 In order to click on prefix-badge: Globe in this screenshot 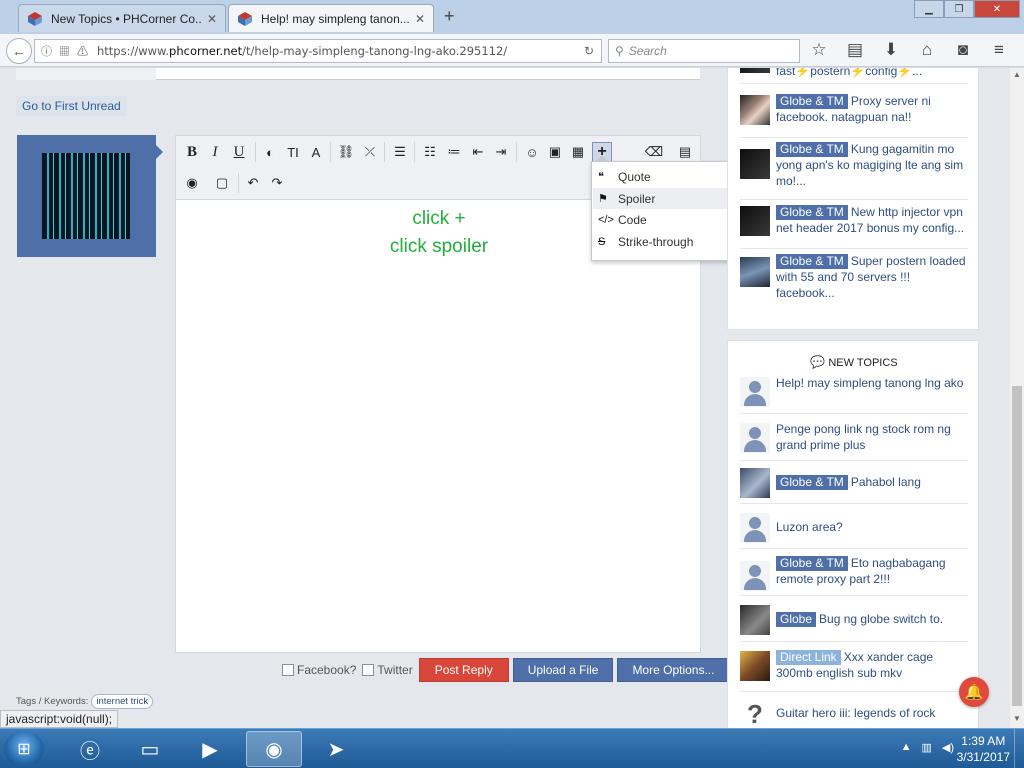, I will do `click(796, 619)`.